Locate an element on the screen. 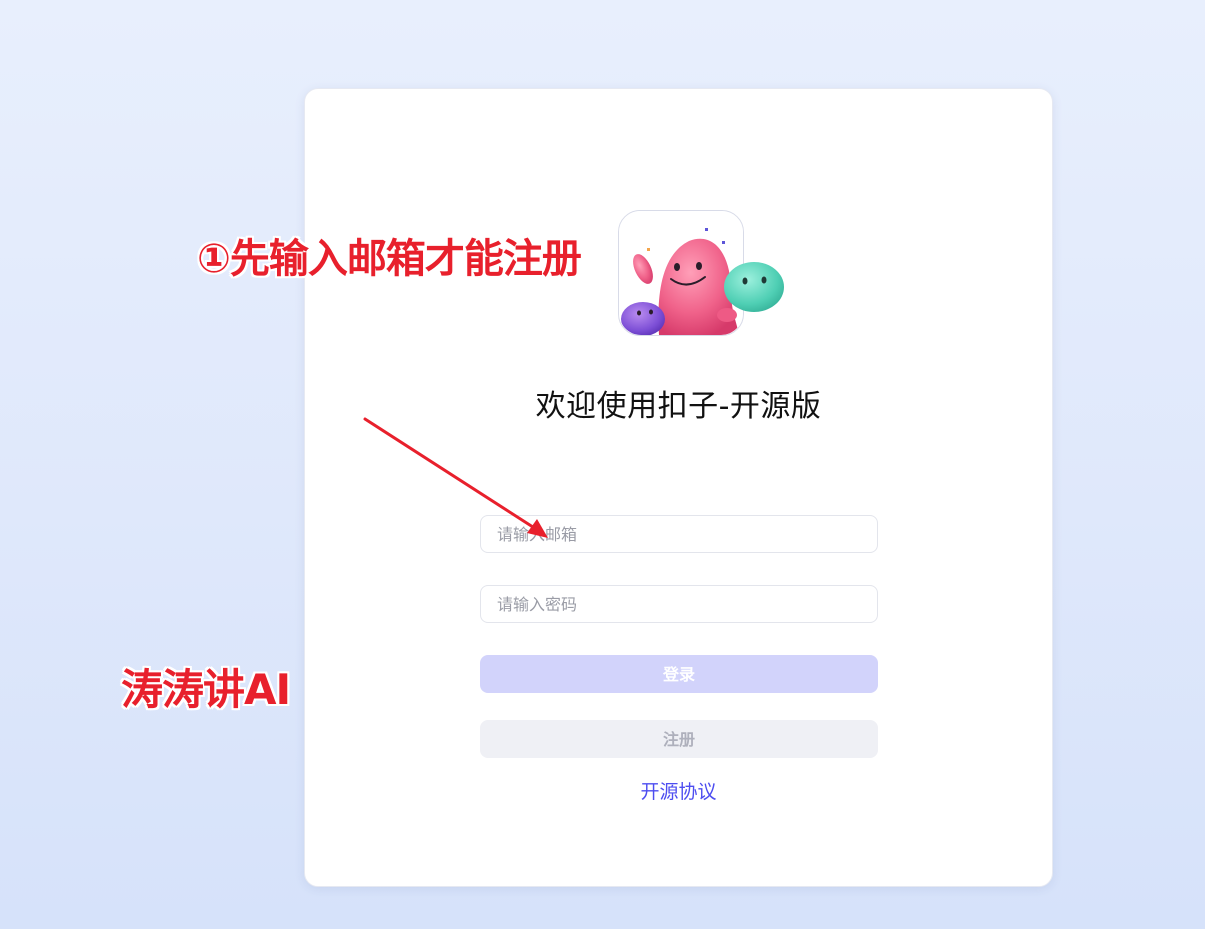  password-input is located at coordinates (679, 604).